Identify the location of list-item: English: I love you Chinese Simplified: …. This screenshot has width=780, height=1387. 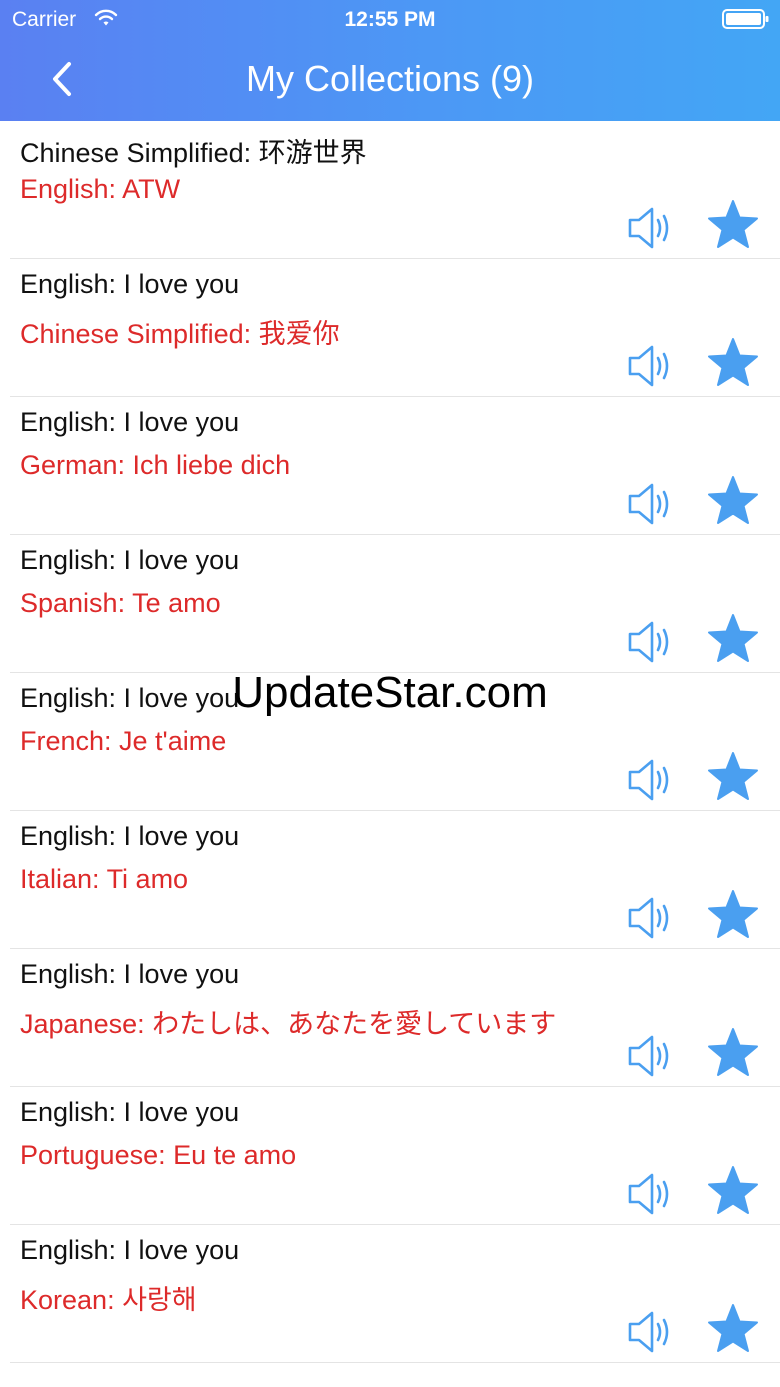
(395, 328).